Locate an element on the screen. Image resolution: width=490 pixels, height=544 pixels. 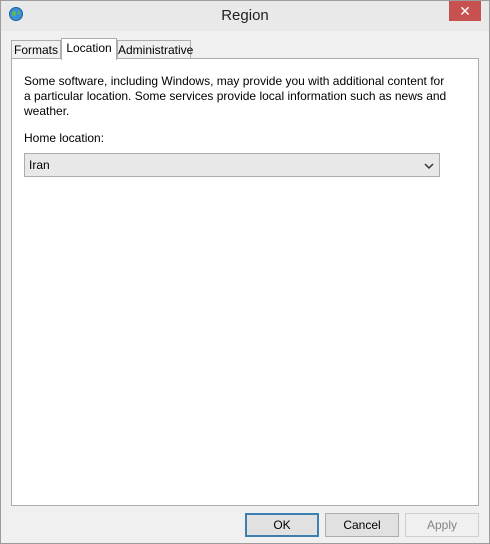
tab-label: Location is located at coordinates (89, 48).